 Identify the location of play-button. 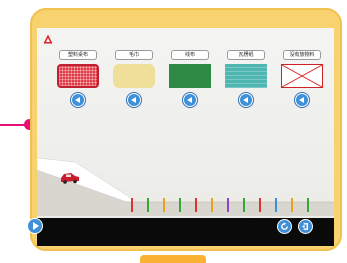
(35, 226).